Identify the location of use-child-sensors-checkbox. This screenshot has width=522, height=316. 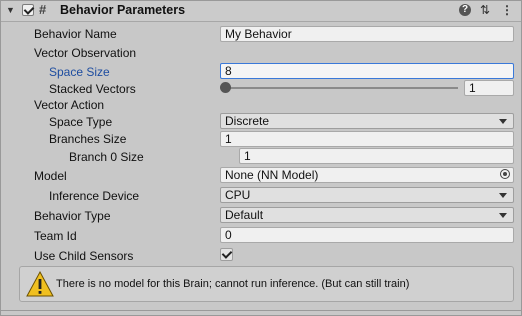
(226, 254).